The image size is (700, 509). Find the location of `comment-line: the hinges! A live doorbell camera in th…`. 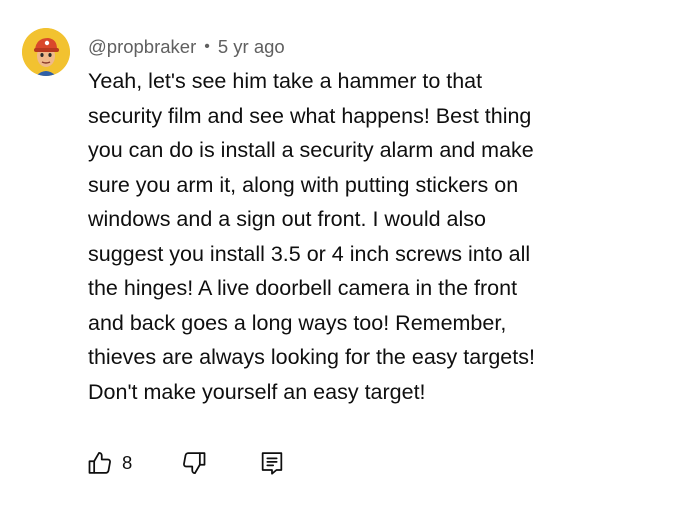

comment-line: the hinges! A live doorbell camera in th… is located at coordinates (303, 288).